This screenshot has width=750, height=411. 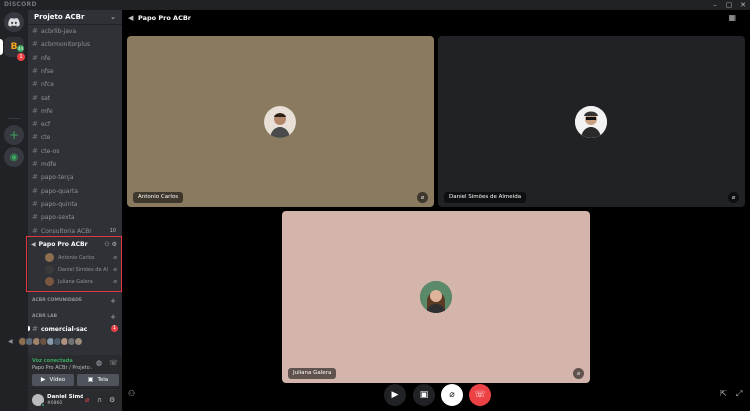 I want to click on channel-item: # papo-quinta, so click(x=75, y=204).